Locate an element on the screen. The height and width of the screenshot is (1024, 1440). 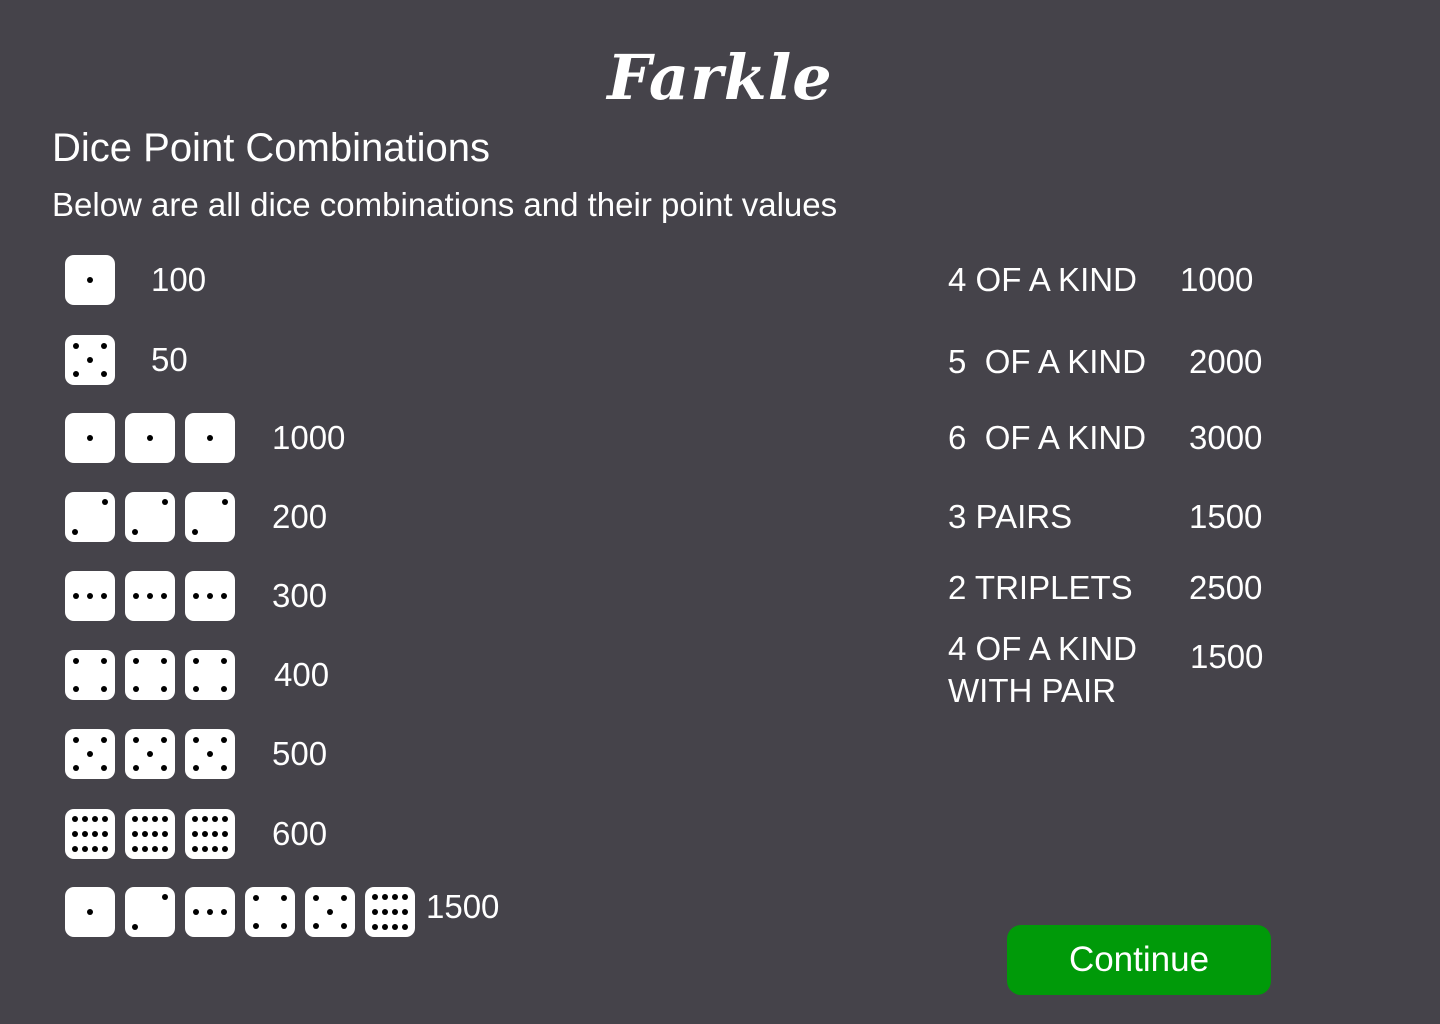
dice-row-points: 300 is located at coordinates (300, 595).